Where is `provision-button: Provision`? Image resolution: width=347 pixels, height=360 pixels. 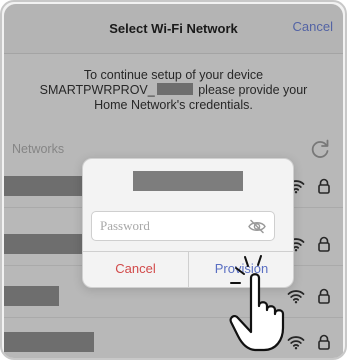 provision-button: Provision is located at coordinates (241, 269).